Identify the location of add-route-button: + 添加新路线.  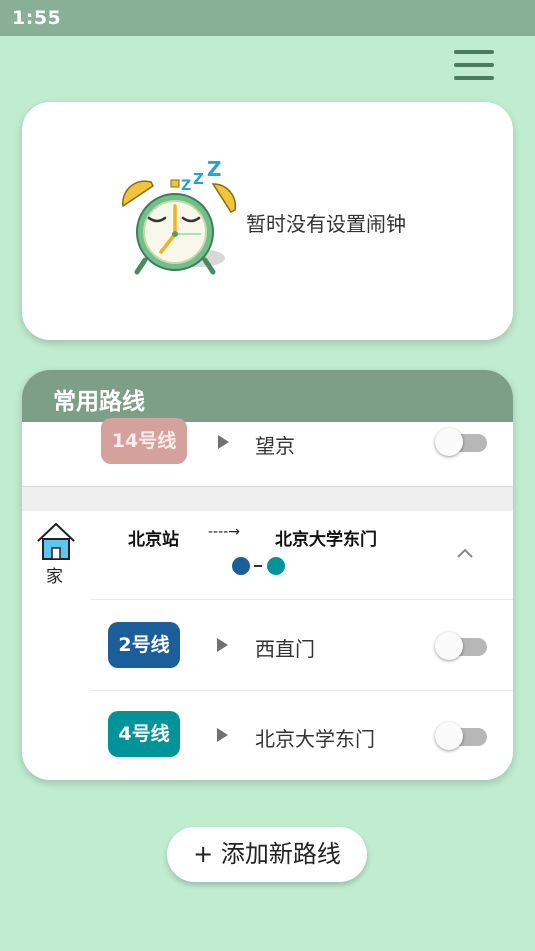
(267, 854).